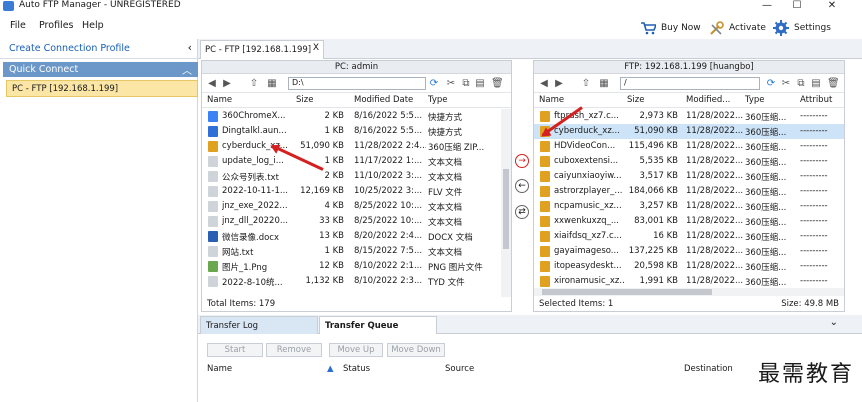  I want to click on local-path-input: D:\, so click(357, 83).